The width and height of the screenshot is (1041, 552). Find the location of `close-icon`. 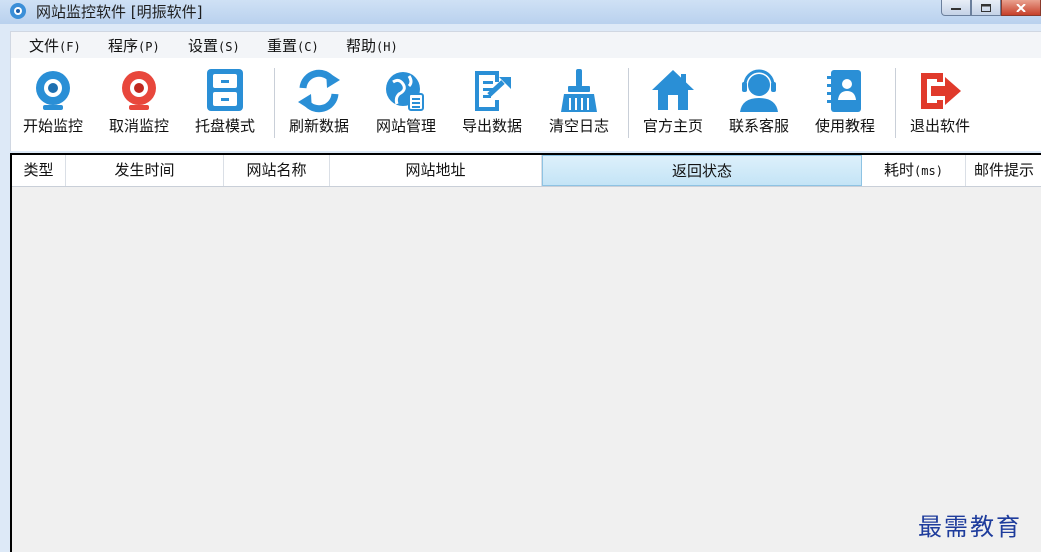

close-icon is located at coordinates (1021, 7).